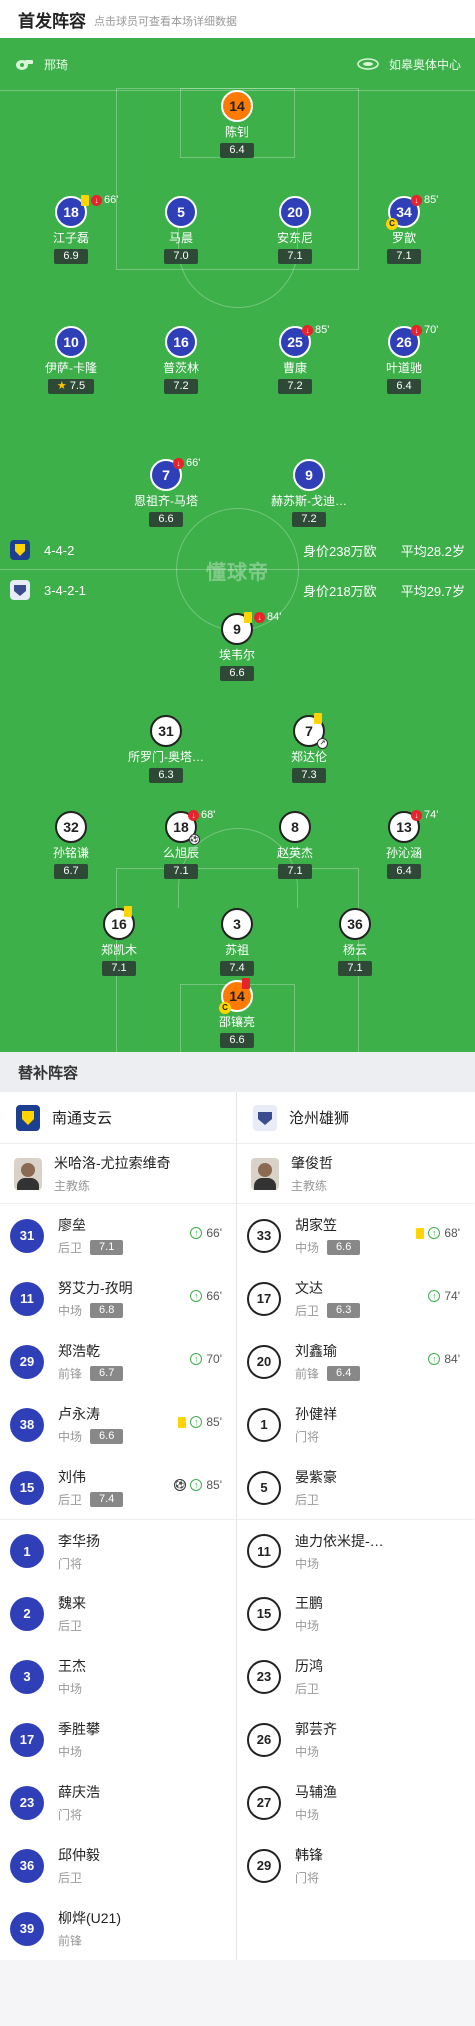 The width and height of the screenshot is (475, 2026). I want to click on player-name: 罗歆, so click(403, 238).